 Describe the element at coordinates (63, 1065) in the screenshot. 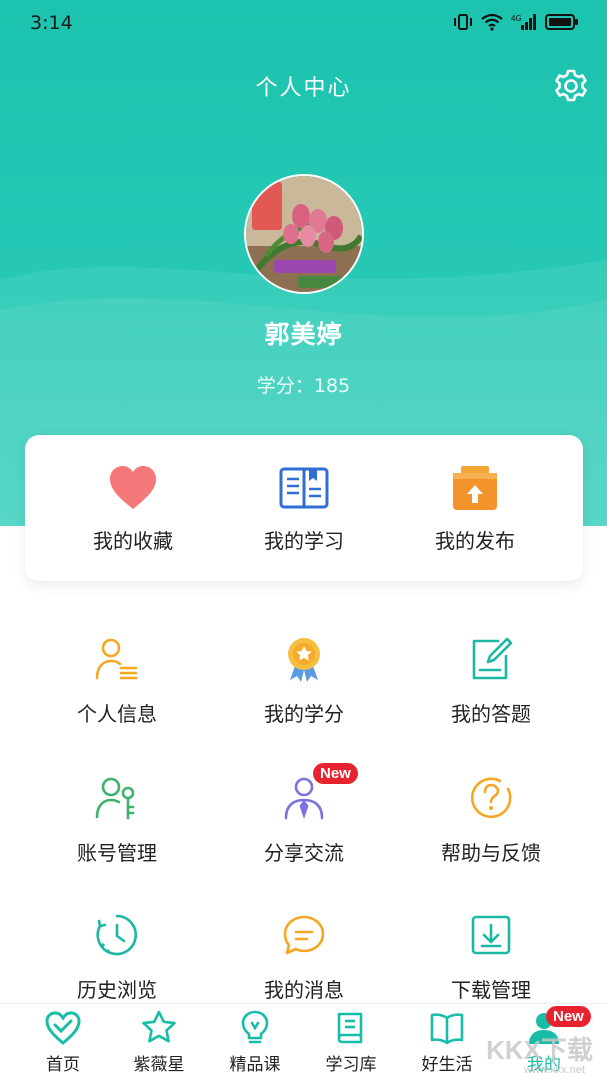

I see `nav-home-label: 首页` at that location.